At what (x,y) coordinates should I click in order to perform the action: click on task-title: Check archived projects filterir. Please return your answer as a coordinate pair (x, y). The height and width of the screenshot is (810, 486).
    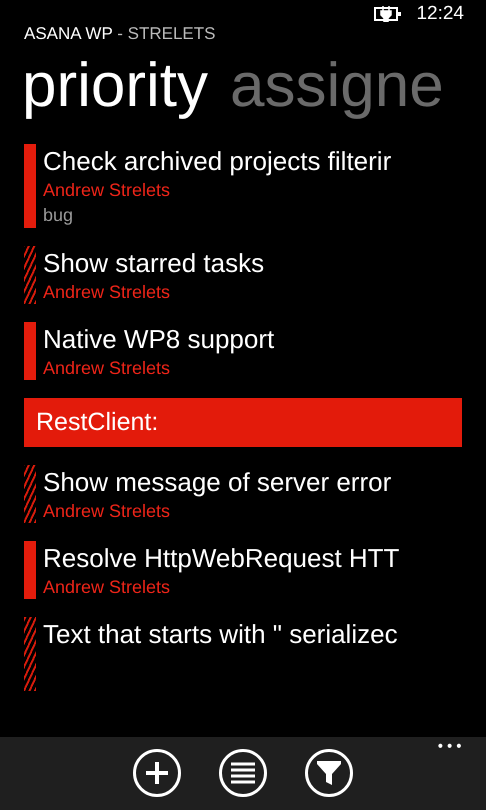
    Looking at the image, I should click on (217, 161).